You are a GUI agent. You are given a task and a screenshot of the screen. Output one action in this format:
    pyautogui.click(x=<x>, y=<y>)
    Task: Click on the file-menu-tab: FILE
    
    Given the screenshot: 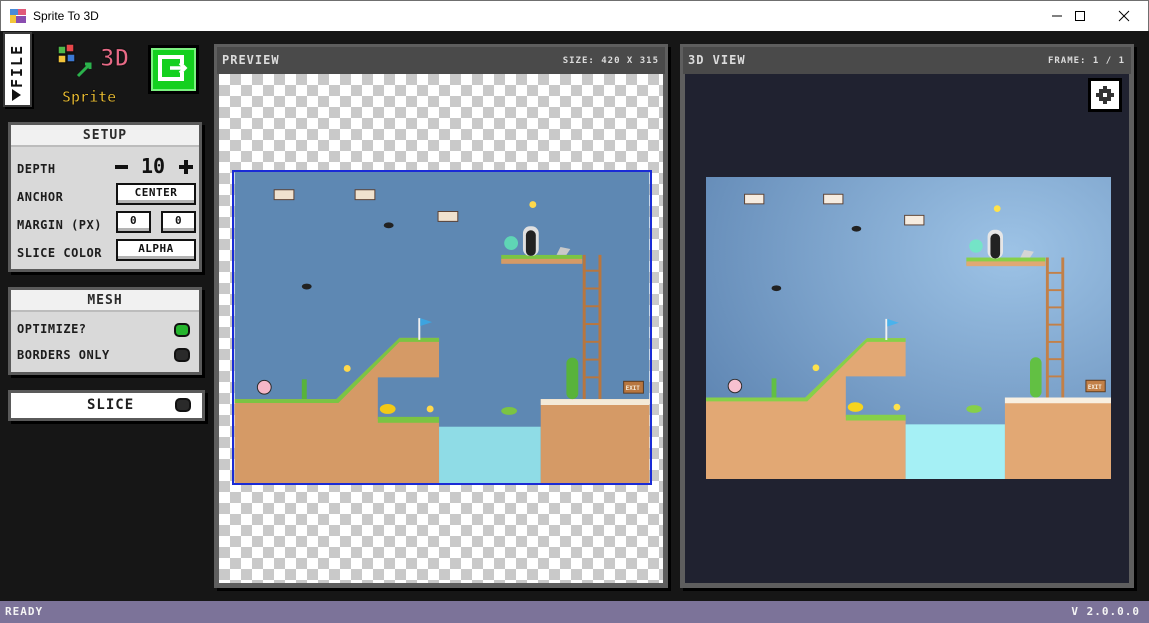 What is the action you would take?
    pyautogui.click(x=17, y=69)
    